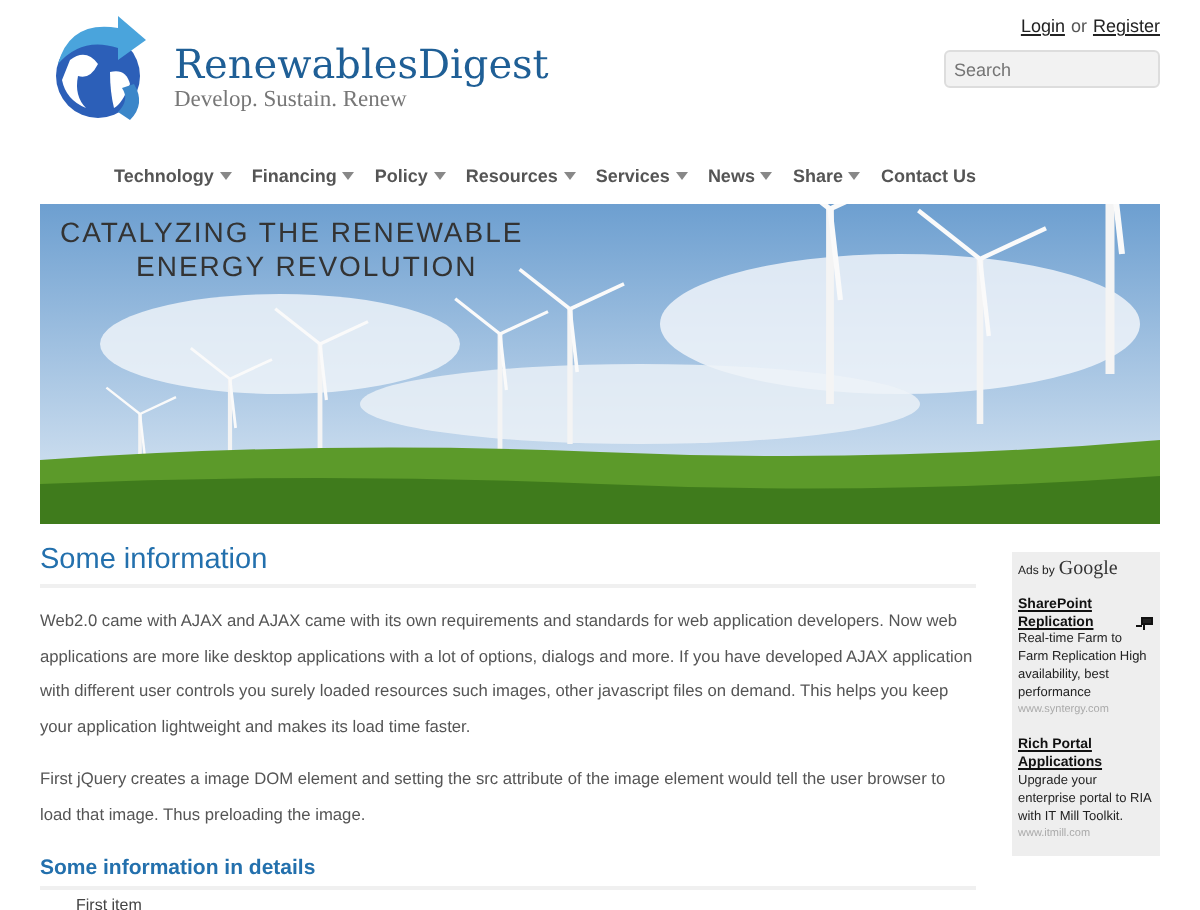  I want to click on nav-item: Policy, so click(410, 175).